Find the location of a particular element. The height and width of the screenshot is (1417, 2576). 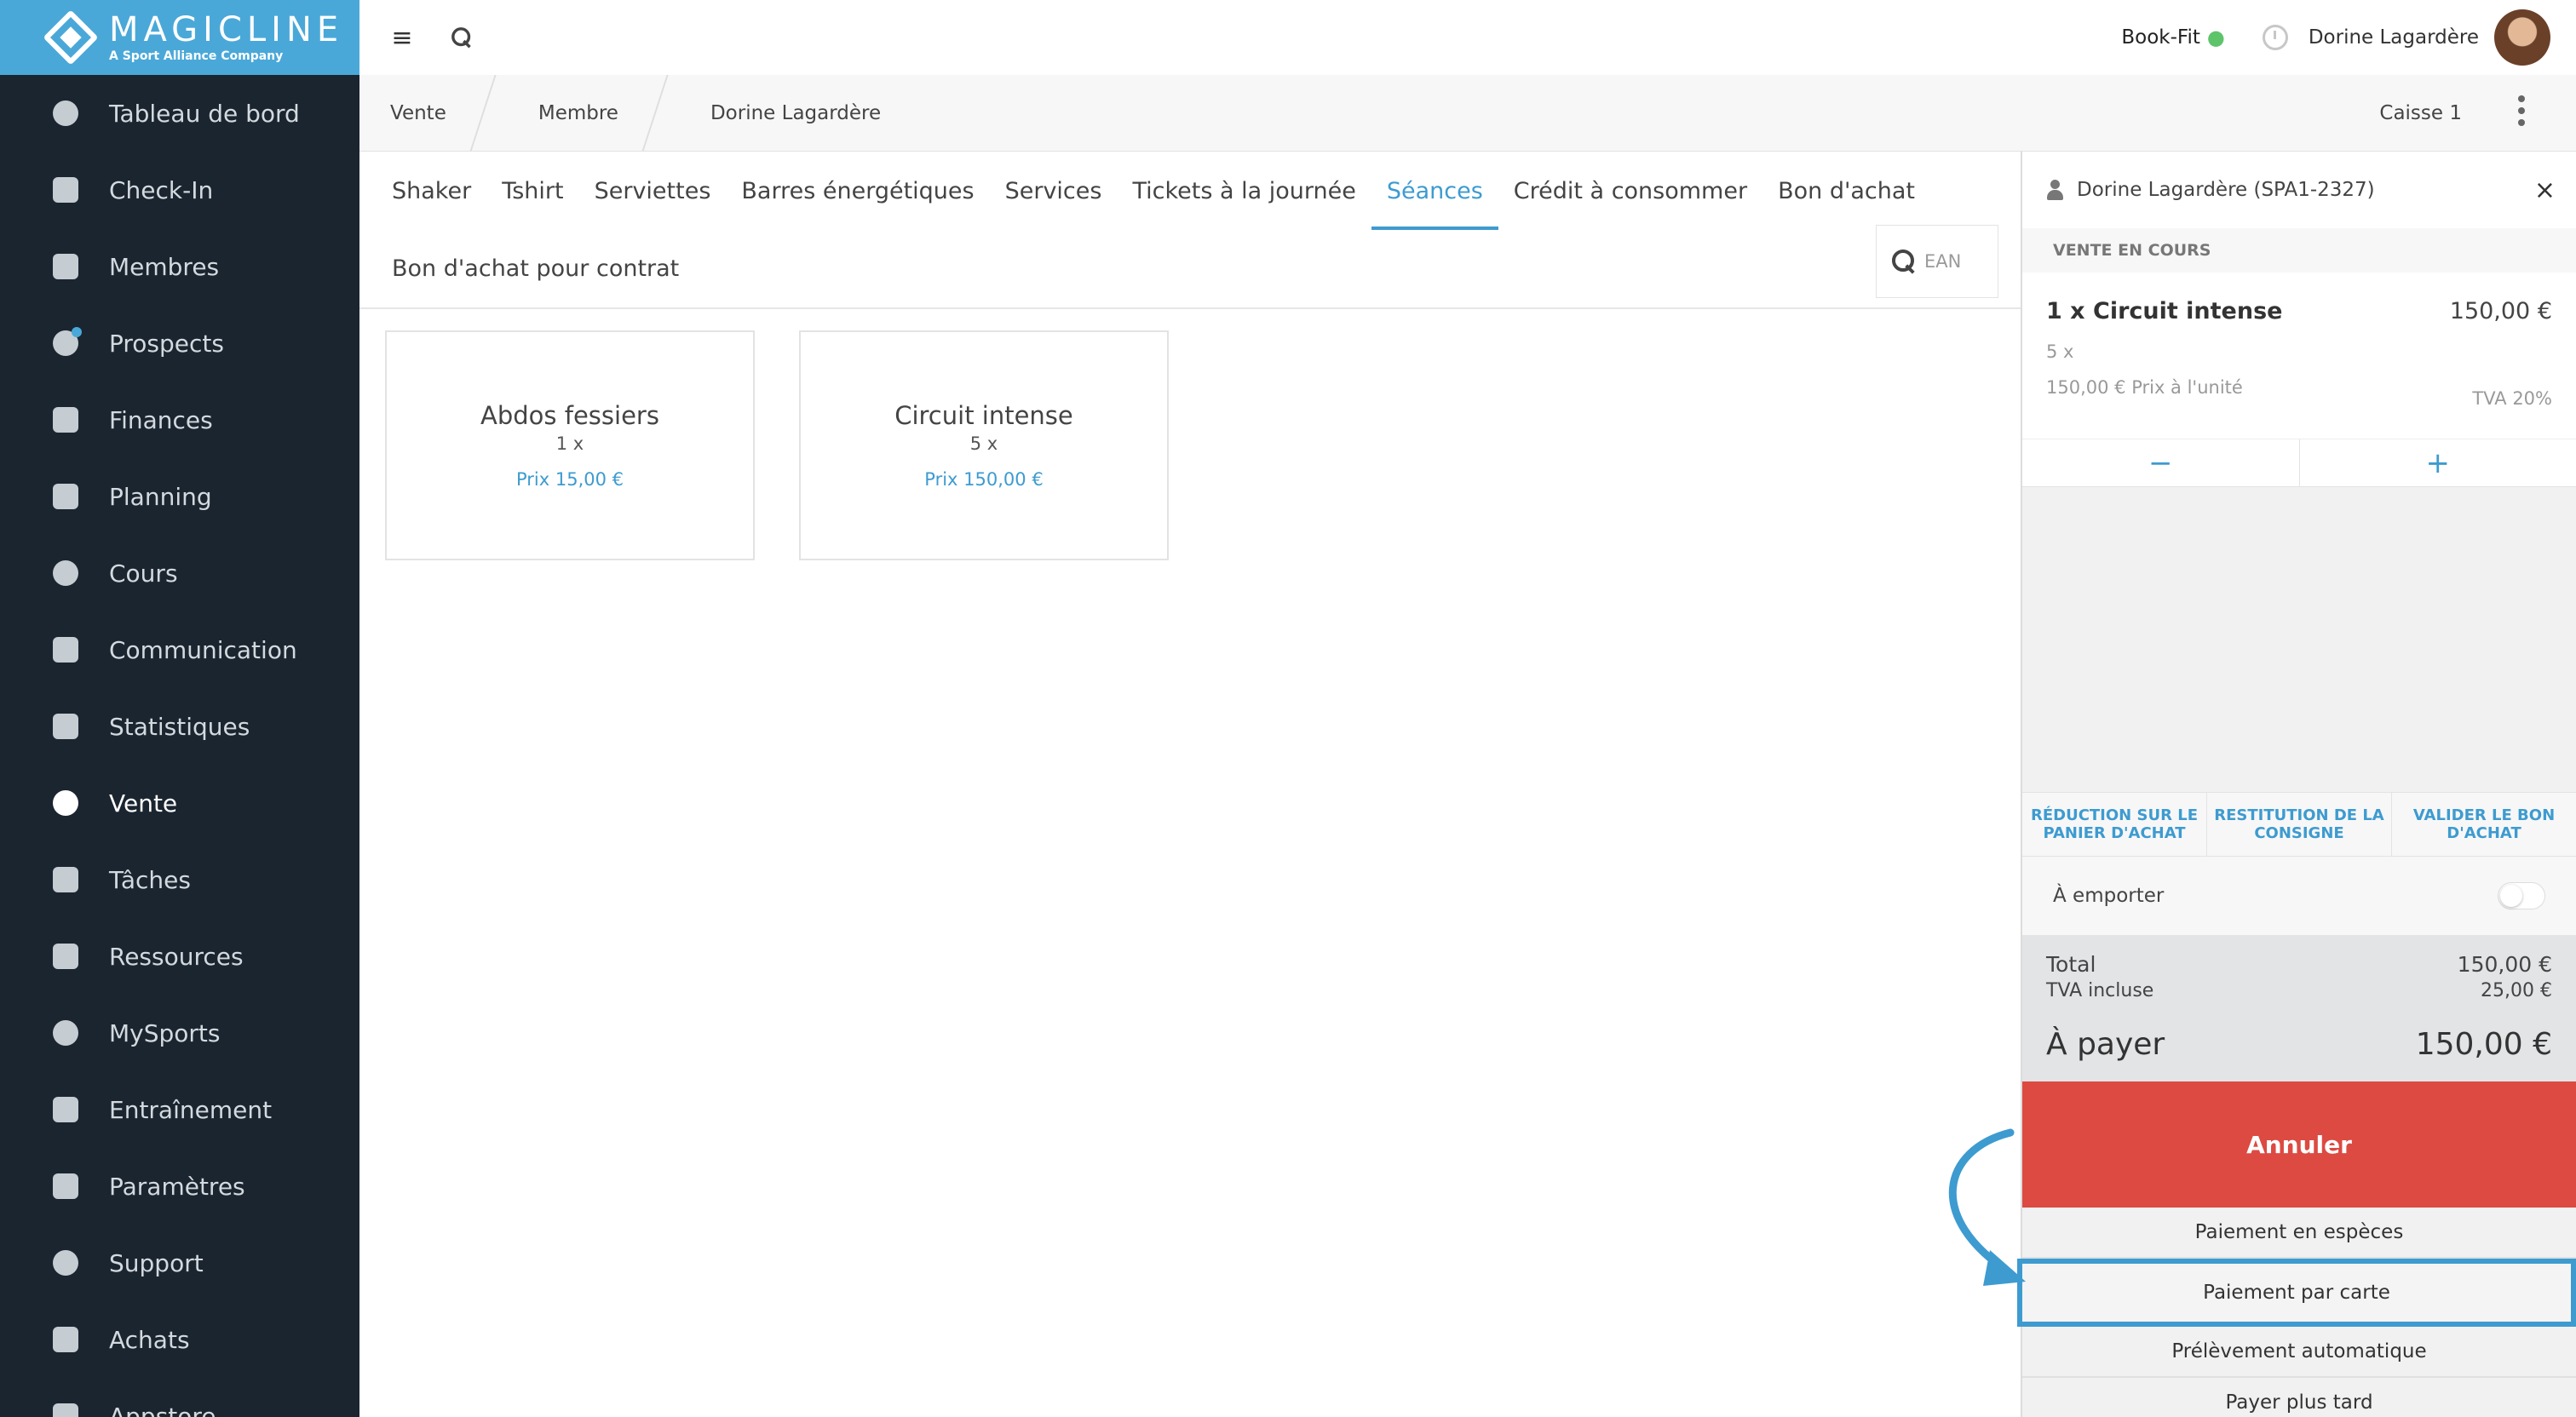

sidebar-item-planning: Planning is located at coordinates (180, 496).